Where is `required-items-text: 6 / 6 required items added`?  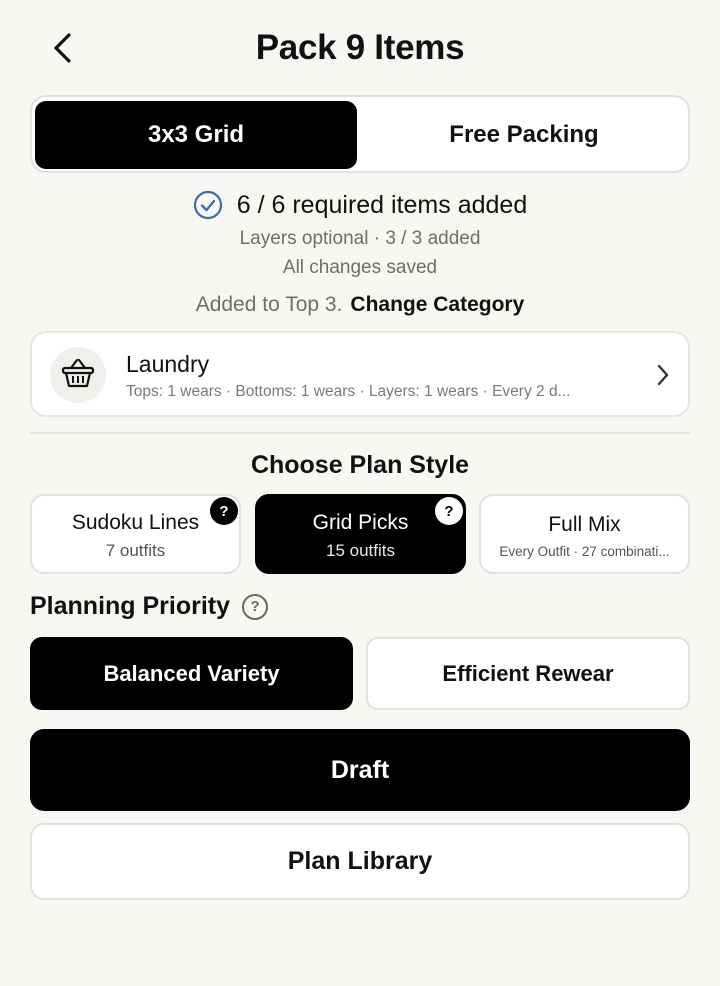
required-items-text: 6 / 6 required items added is located at coordinates (382, 204).